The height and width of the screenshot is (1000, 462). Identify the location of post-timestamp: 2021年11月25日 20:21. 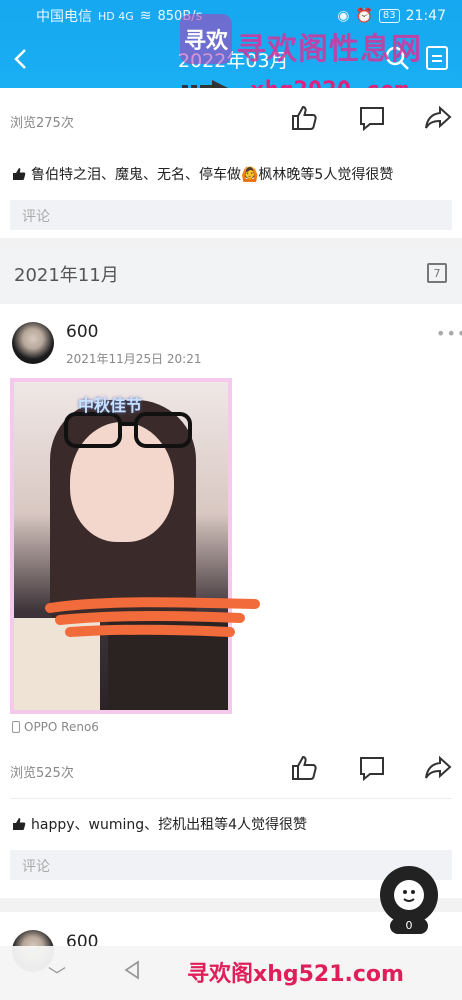
(134, 359).